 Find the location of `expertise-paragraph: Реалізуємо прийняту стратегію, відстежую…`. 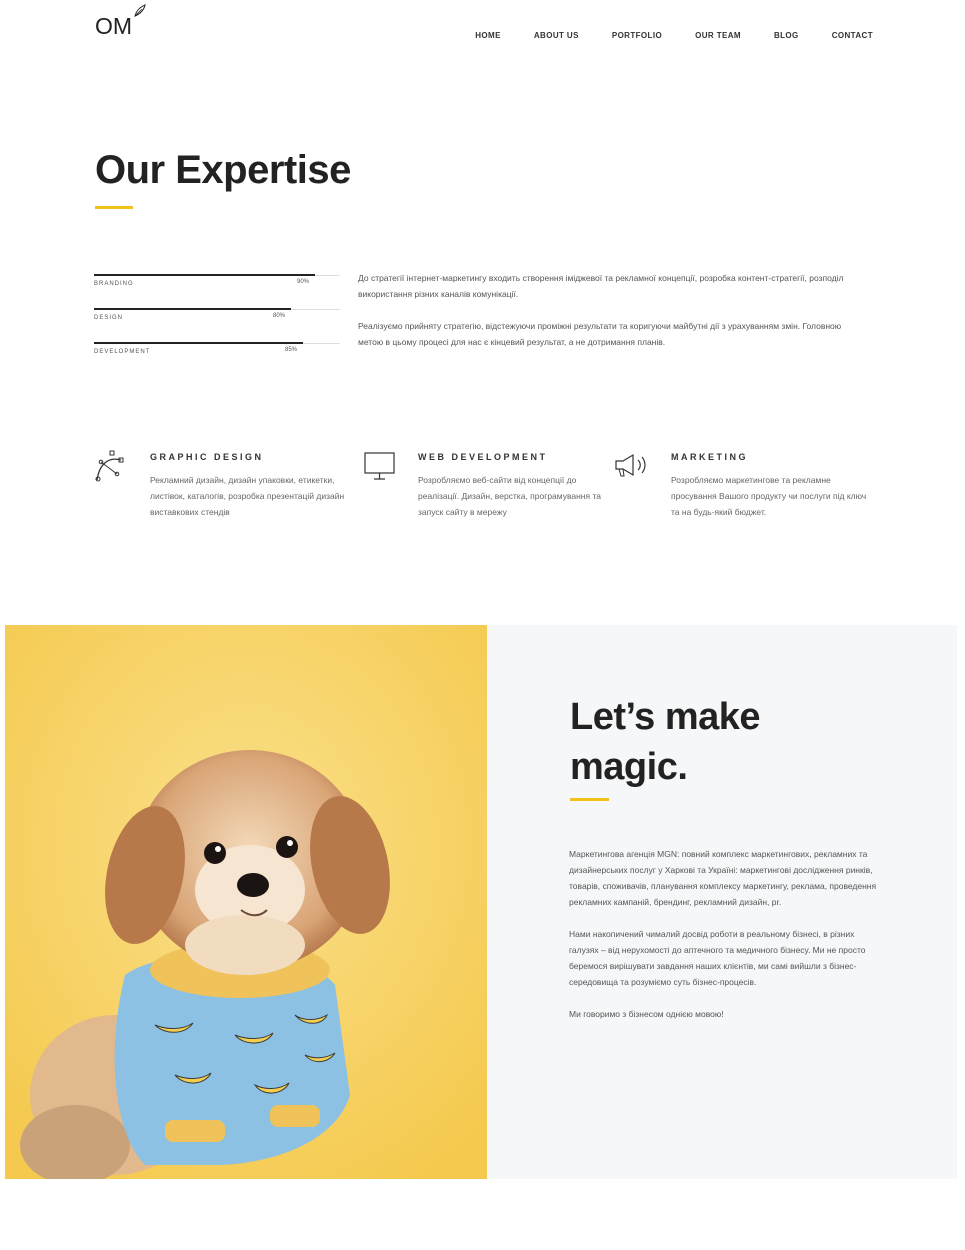

expertise-paragraph: Реалізуємо прийняту стратегію, відстежую… is located at coordinates (600, 334).